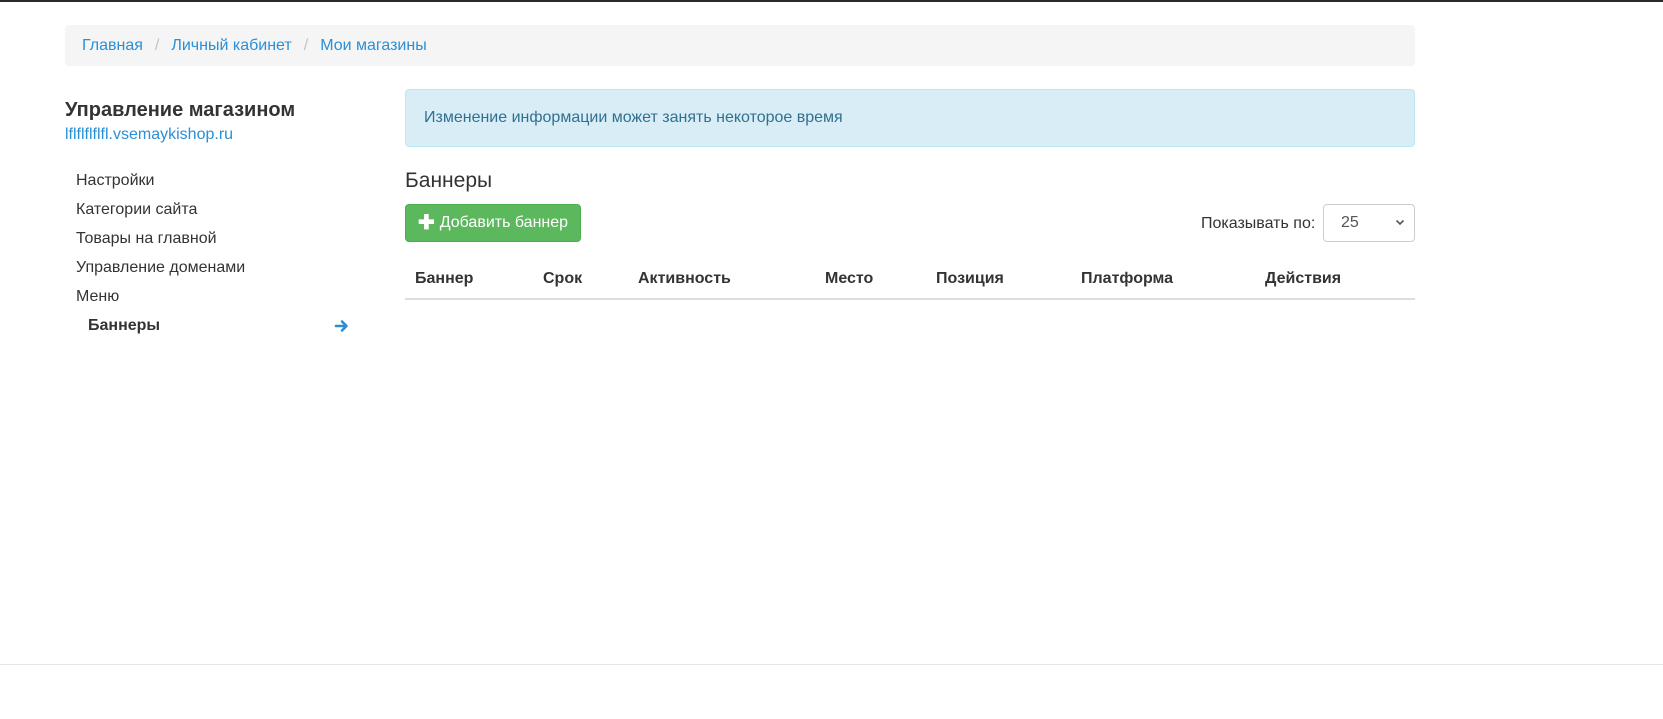  Describe the element at coordinates (444, 279) in the screenshot. I see `column-banner: Баннер` at that location.